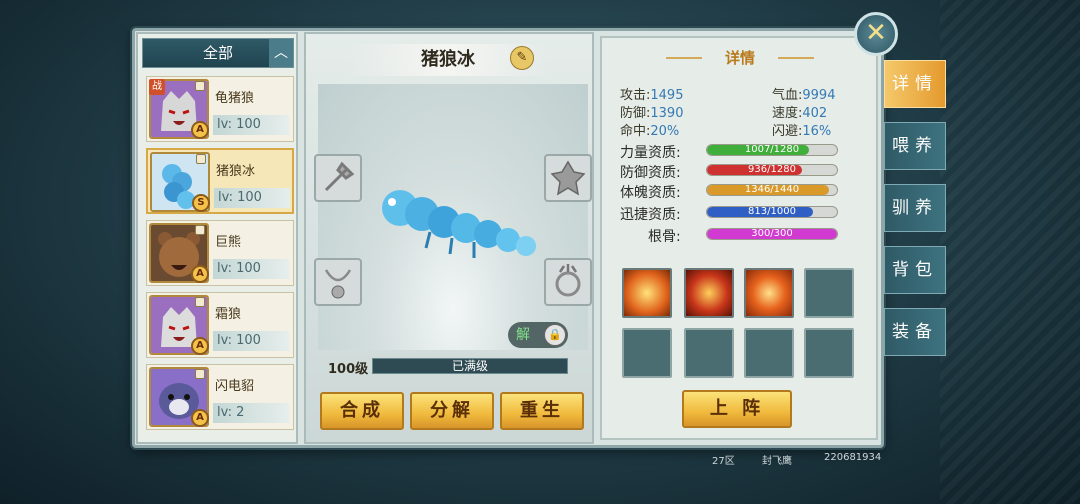 Image resolution: width=1080 pixels, height=504 pixels. I want to click on pet-filter-label: 全部, so click(217, 53).